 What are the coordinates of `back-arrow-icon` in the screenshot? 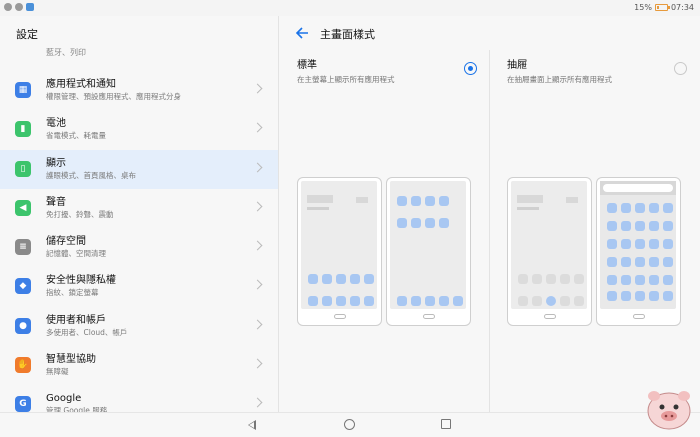 It's located at (302, 33).